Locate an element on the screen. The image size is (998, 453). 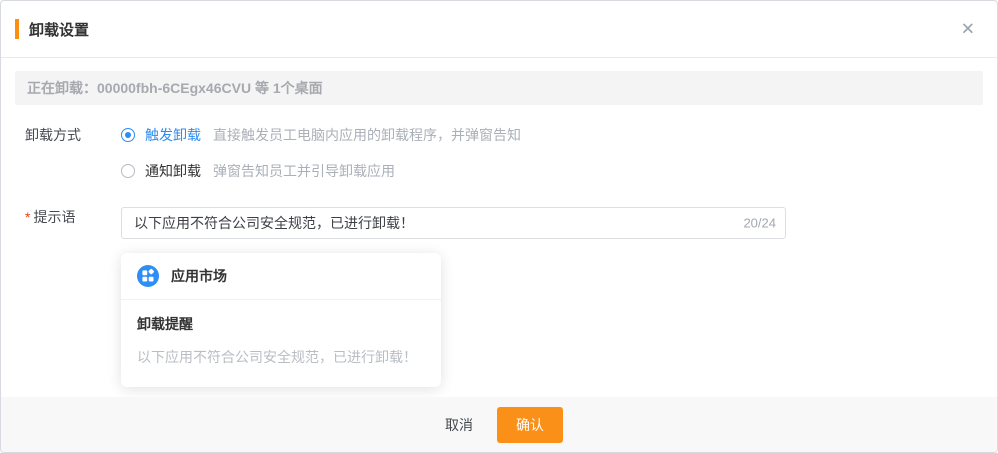
notification-preview-card: 应用市场 卸载提醒 以下应用不符合公司安全规范，已进行卸载！ is located at coordinates (281, 320).